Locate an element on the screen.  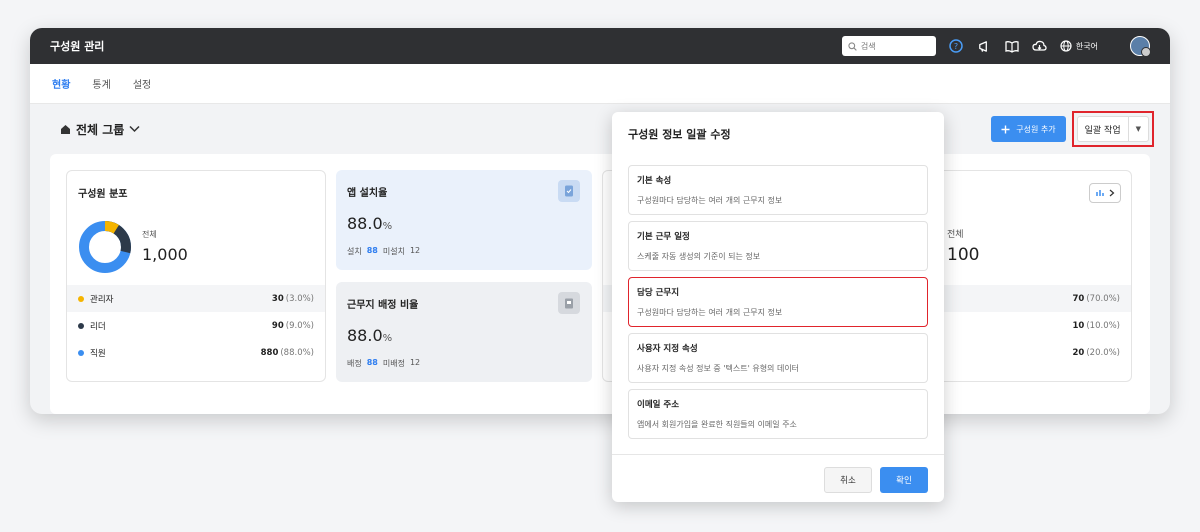
option-title: 기본 근무 일정 is located at coordinates (663, 237).